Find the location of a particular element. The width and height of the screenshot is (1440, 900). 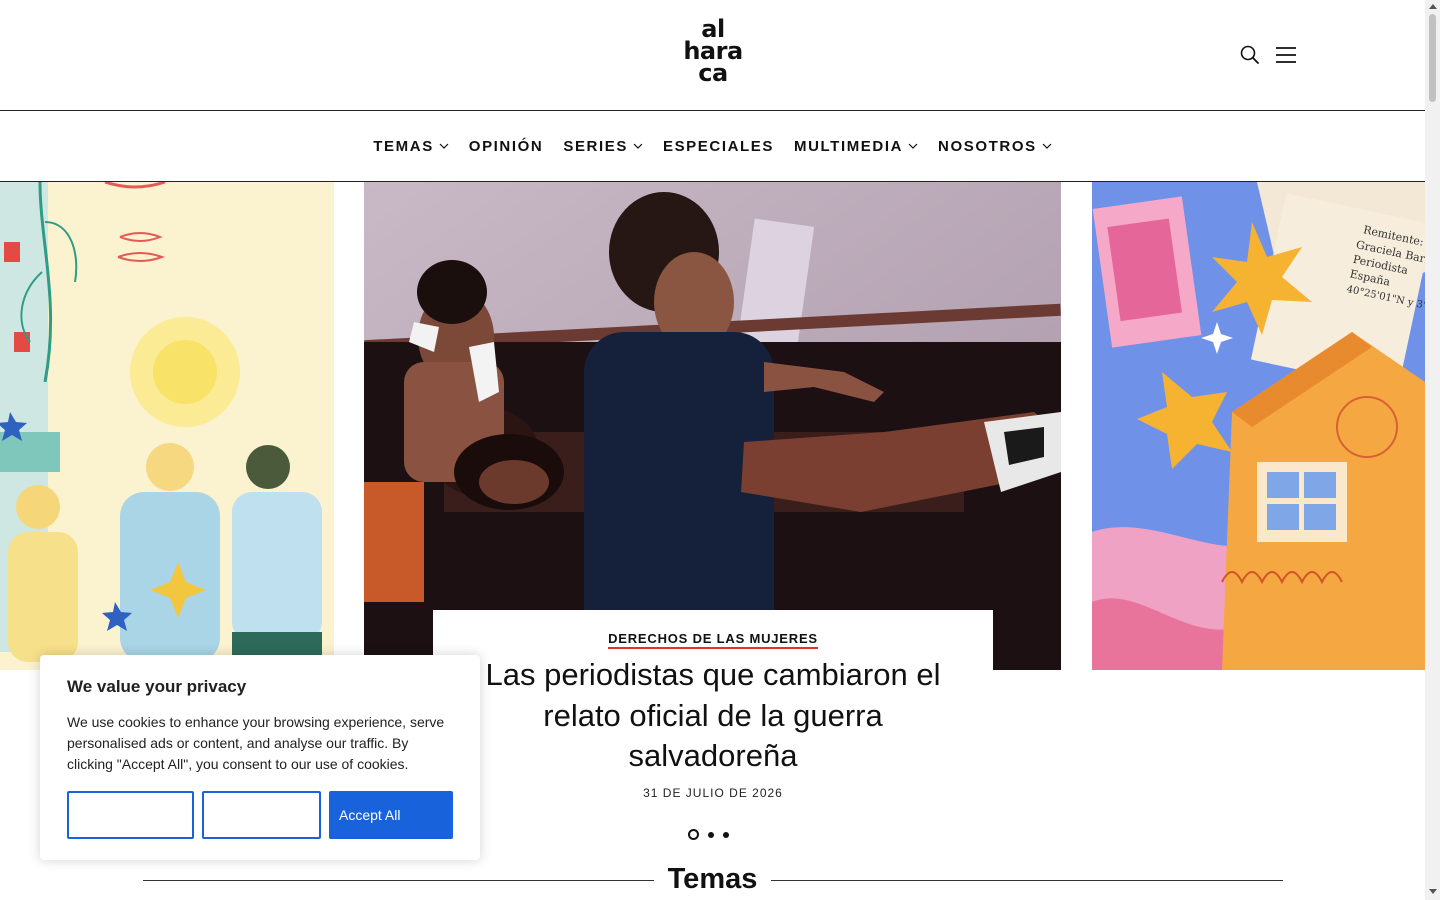

nav-item-temas: TEMAS is located at coordinates (411, 146).